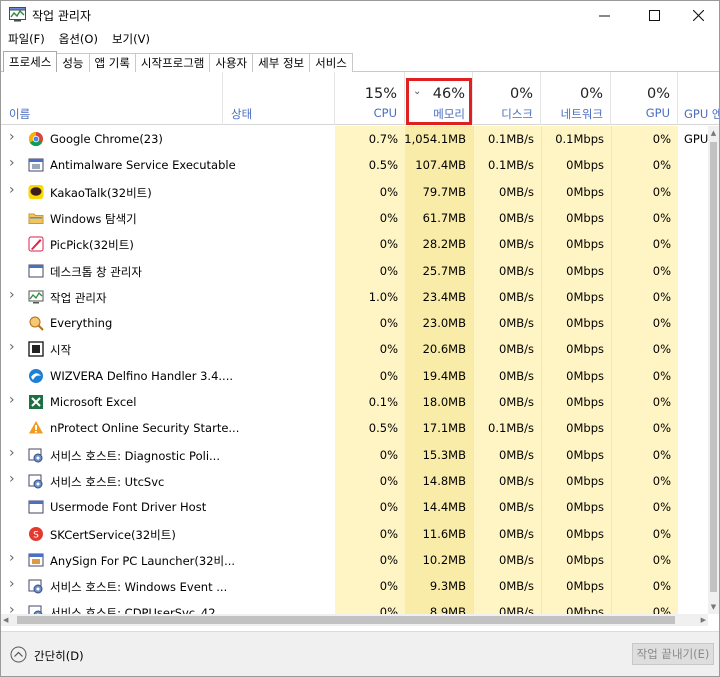 This screenshot has height=677, width=720. Describe the element at coordinates (113, 534) in the screenshot. I see `process-name: SKCertService(32비트)` at that location.